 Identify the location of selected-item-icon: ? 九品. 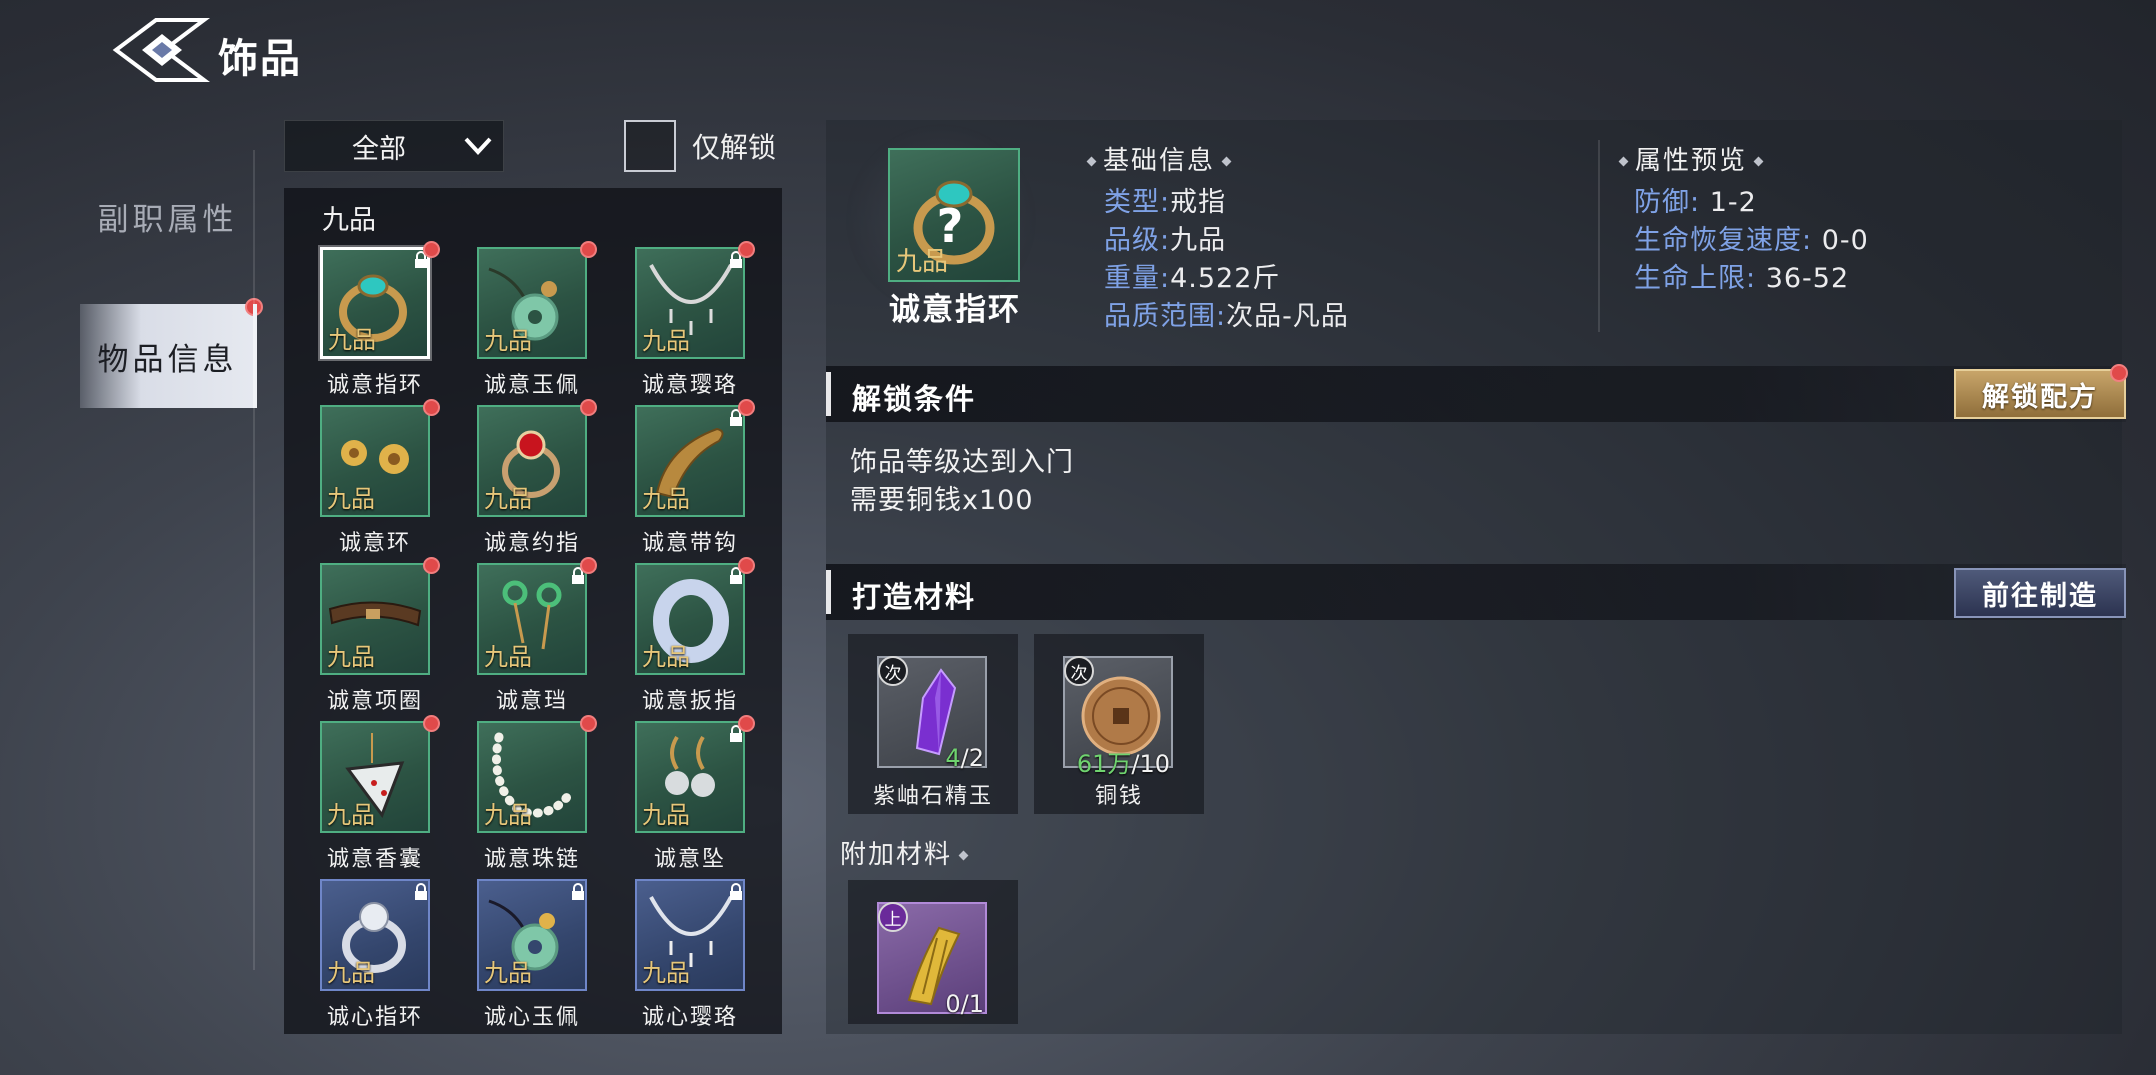
(954, 215).